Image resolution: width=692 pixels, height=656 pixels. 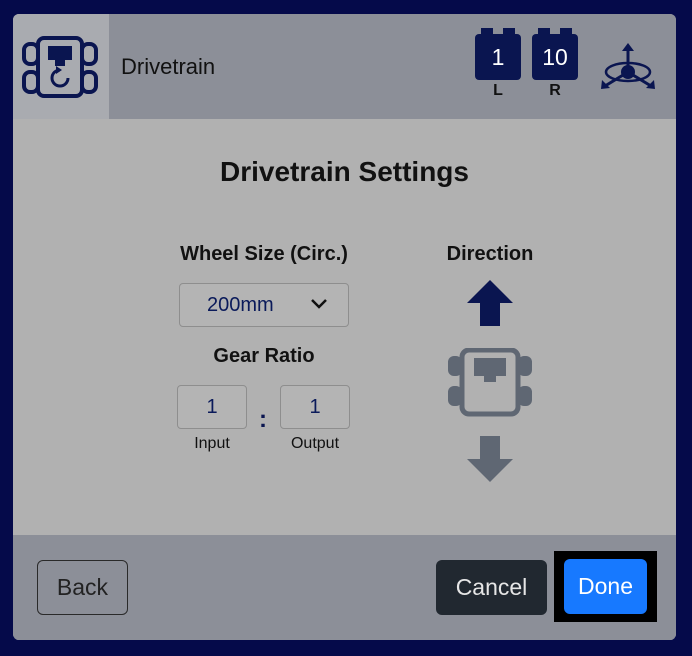 What do you see at coordinates (319, 304) in the screenshot?
I see `chevron-down-icon` at bounding box center [319, 304].